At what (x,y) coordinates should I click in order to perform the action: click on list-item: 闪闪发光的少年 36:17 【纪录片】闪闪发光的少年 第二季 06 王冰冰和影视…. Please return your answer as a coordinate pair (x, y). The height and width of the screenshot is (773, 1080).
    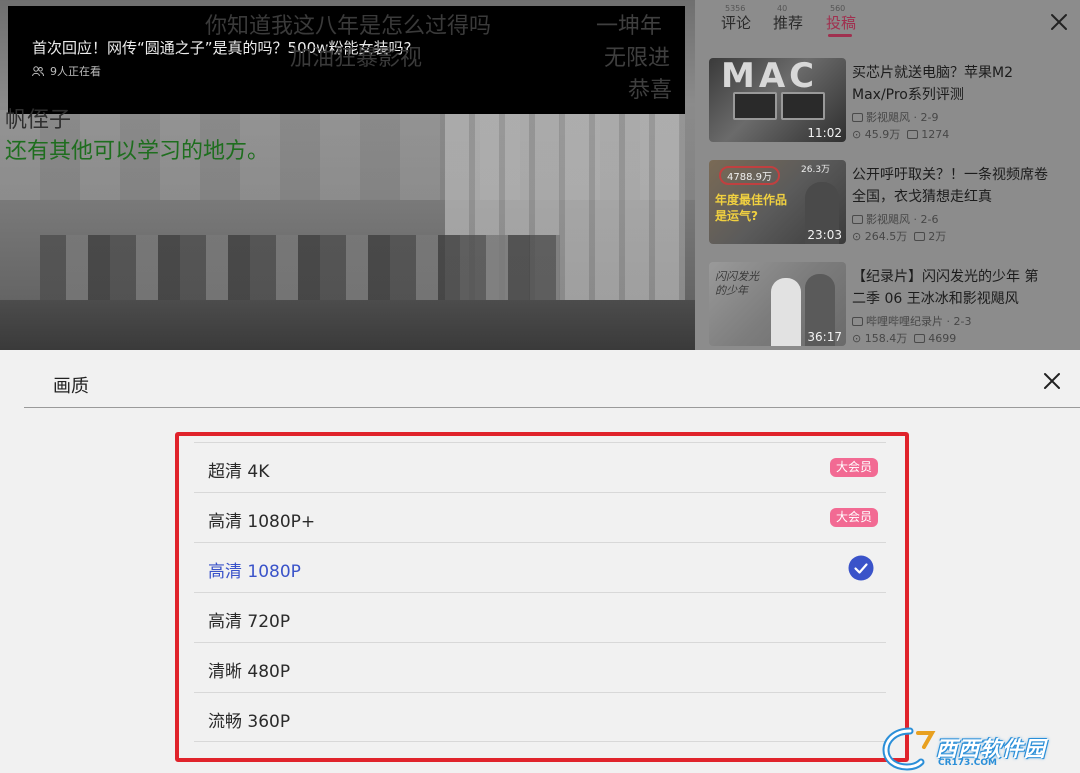
    Looking at the image, I should click on (889, 305).